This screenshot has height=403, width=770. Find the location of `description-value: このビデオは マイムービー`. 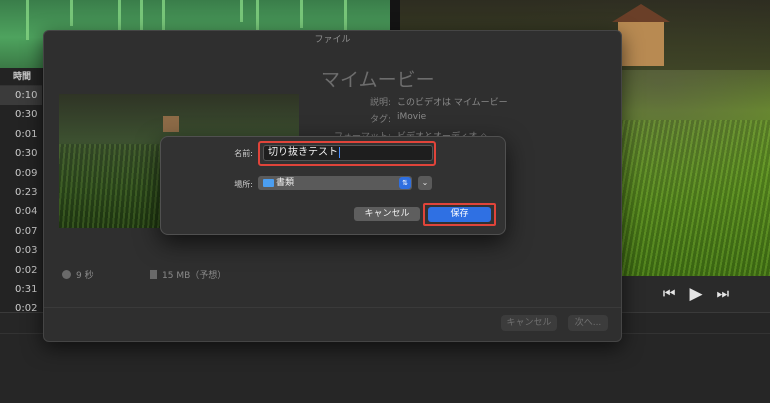

description-value: このビデオは マイムービー is located at coordinates (452, 101).